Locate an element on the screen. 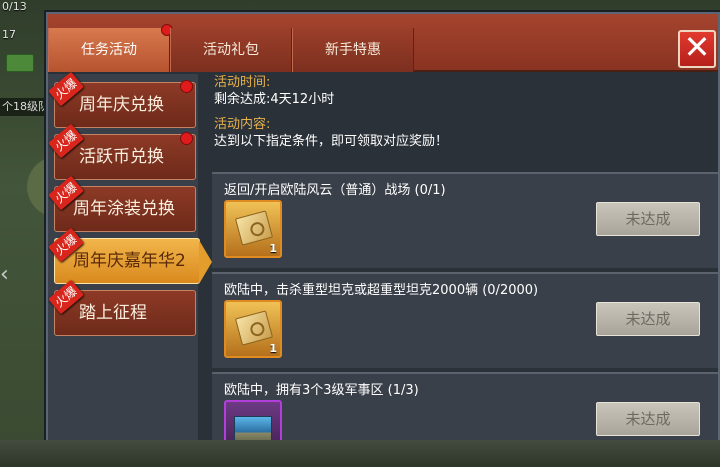  close-button: ✕ is located at coordinates (697, 49).